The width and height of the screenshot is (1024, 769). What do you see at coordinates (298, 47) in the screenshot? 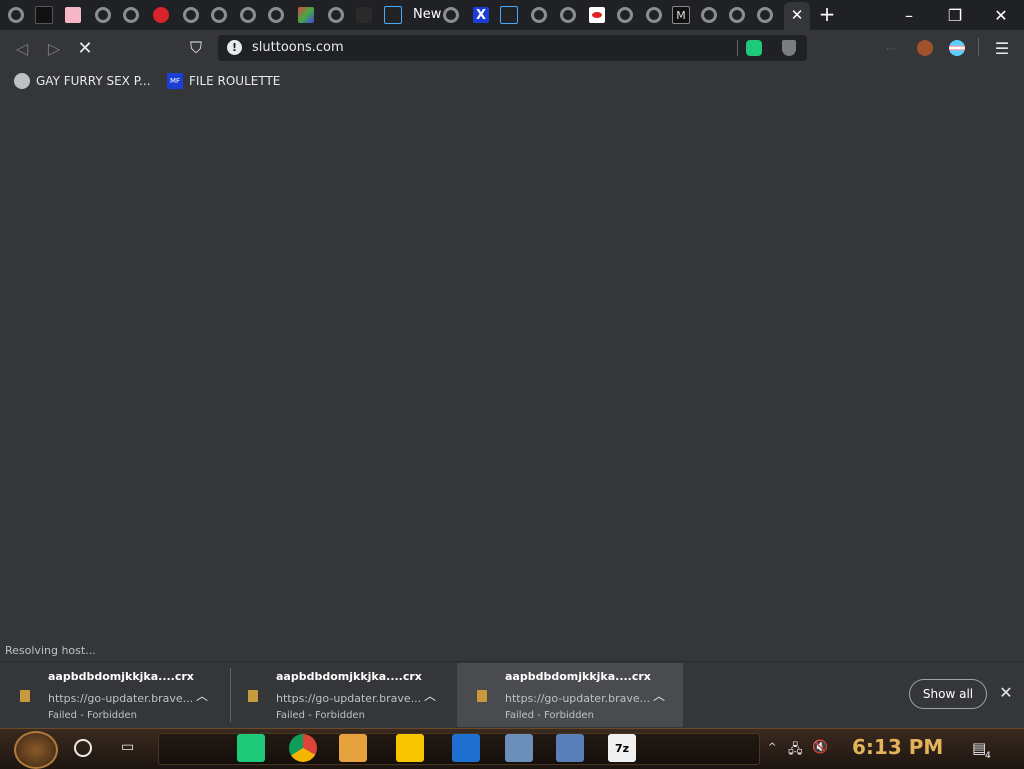
I see `url-text: sluttoons.com` at bounding box center [298, 47].